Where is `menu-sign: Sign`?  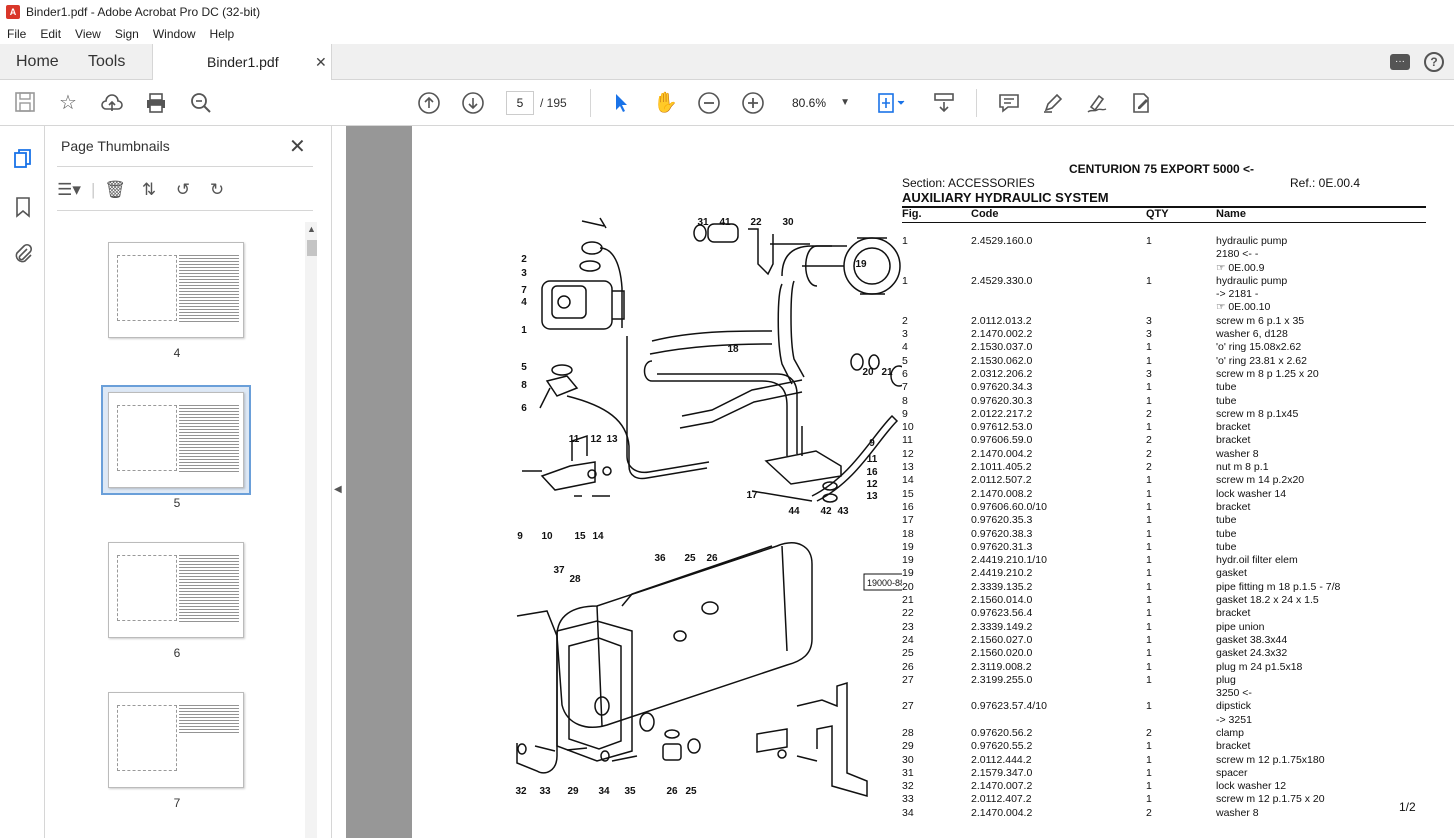 menu-sign: Sign is located at coordinates (127, 34).